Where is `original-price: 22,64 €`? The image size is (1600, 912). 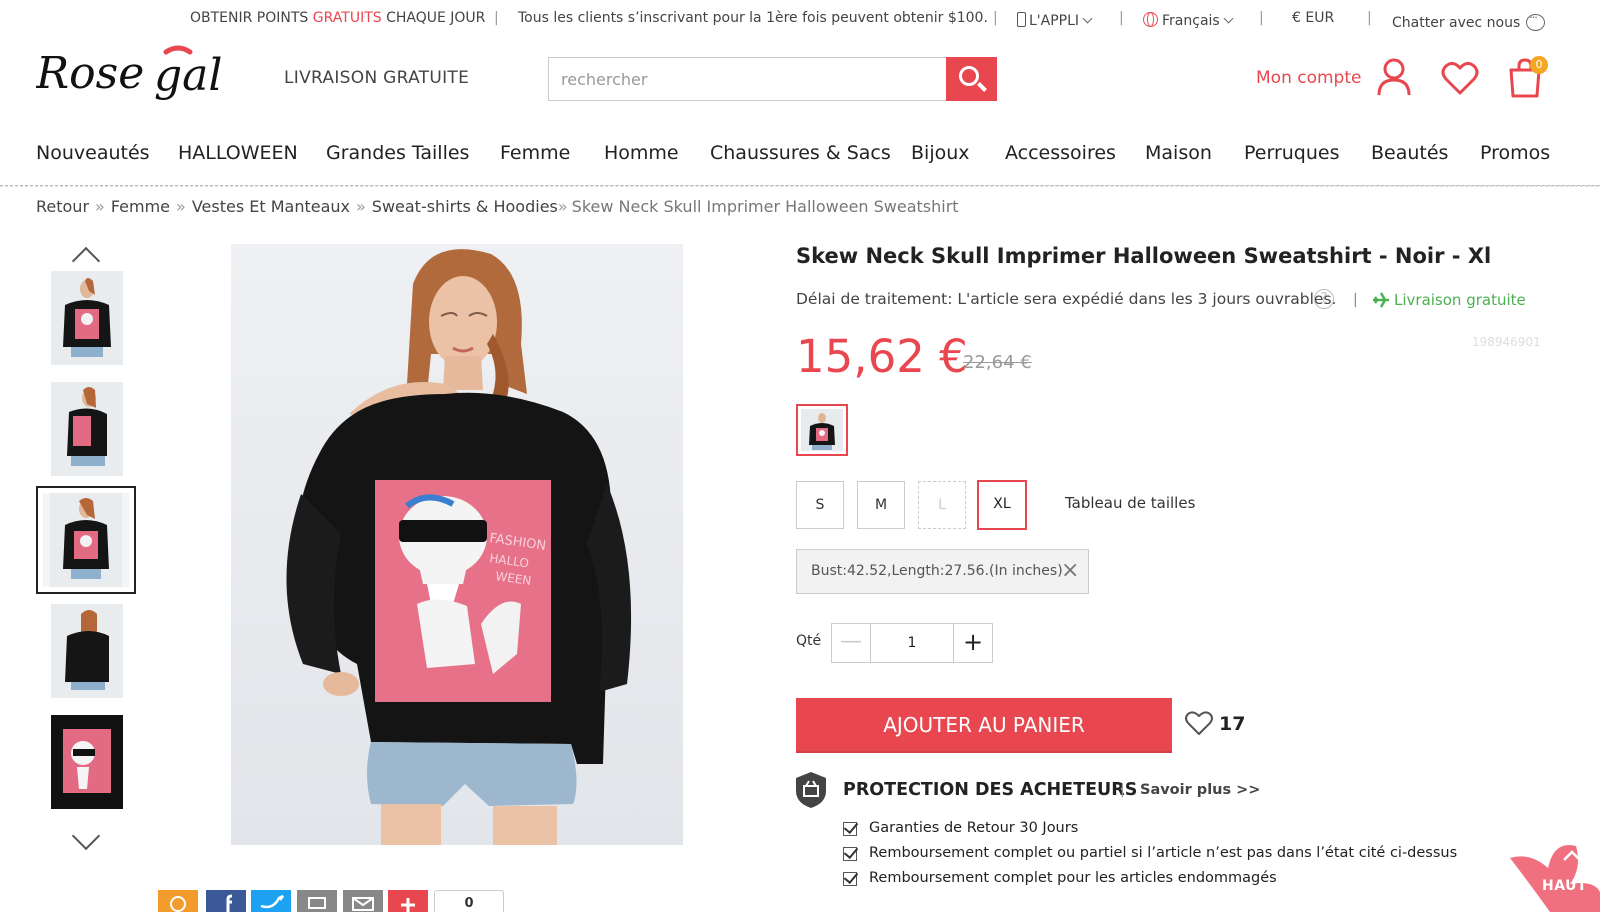
original-price: 22,64 € is located at coordinates (997, 362).